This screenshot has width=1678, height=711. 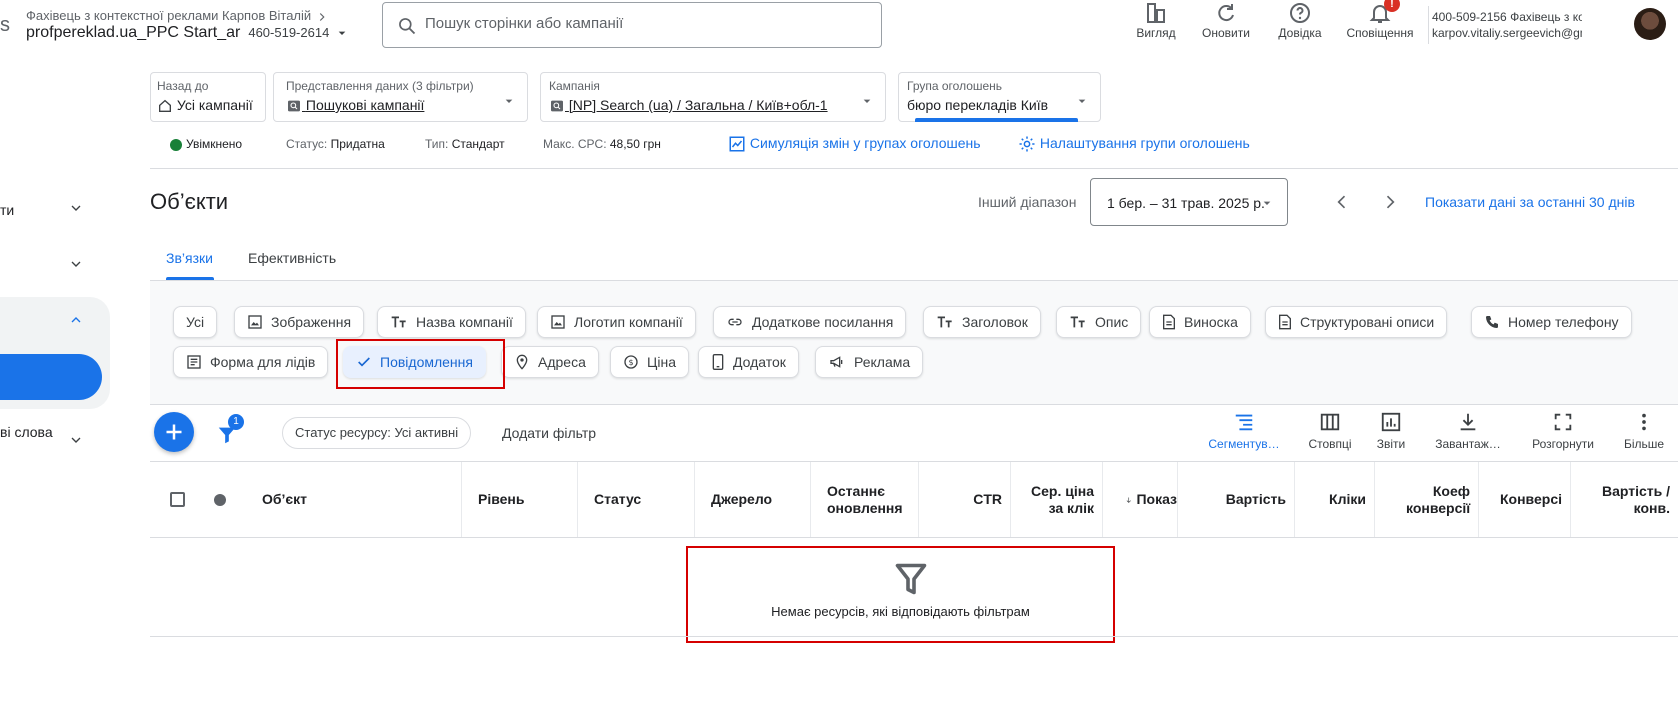 I want to click on columns-button: Стовпці, so click(x=1330, y=431).